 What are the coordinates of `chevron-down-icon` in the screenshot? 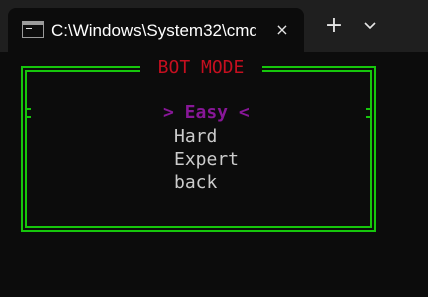 It's located at (370, 26).